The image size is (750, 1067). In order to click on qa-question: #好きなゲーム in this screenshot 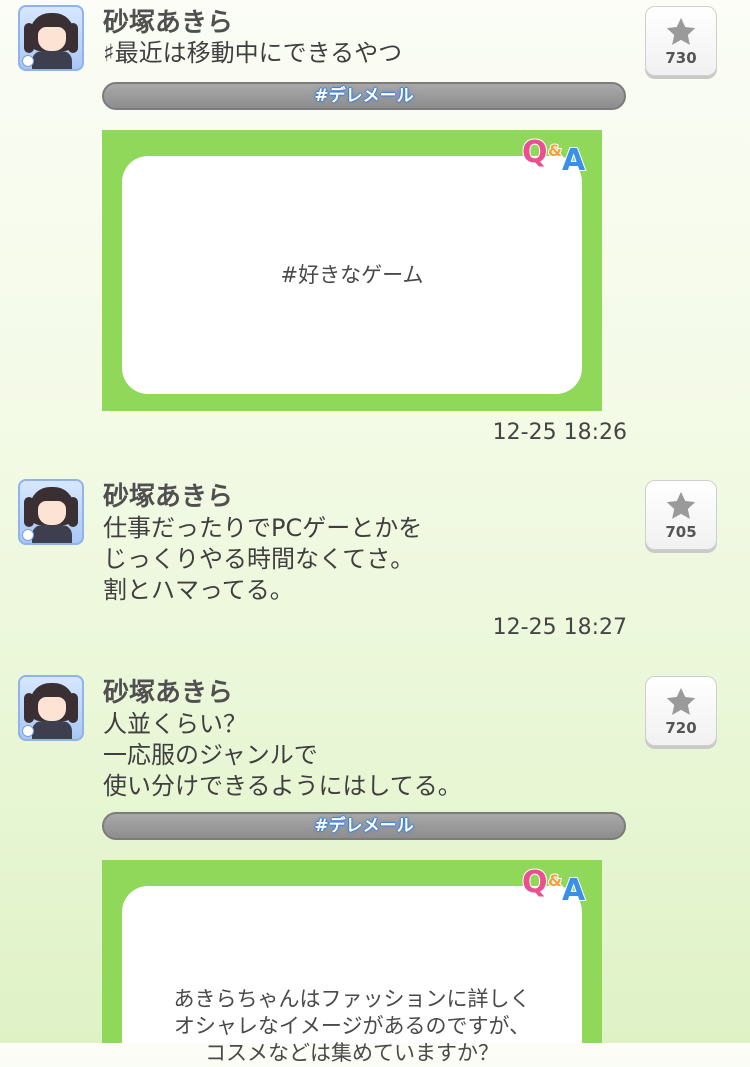, I will do `click(352, 274)`.